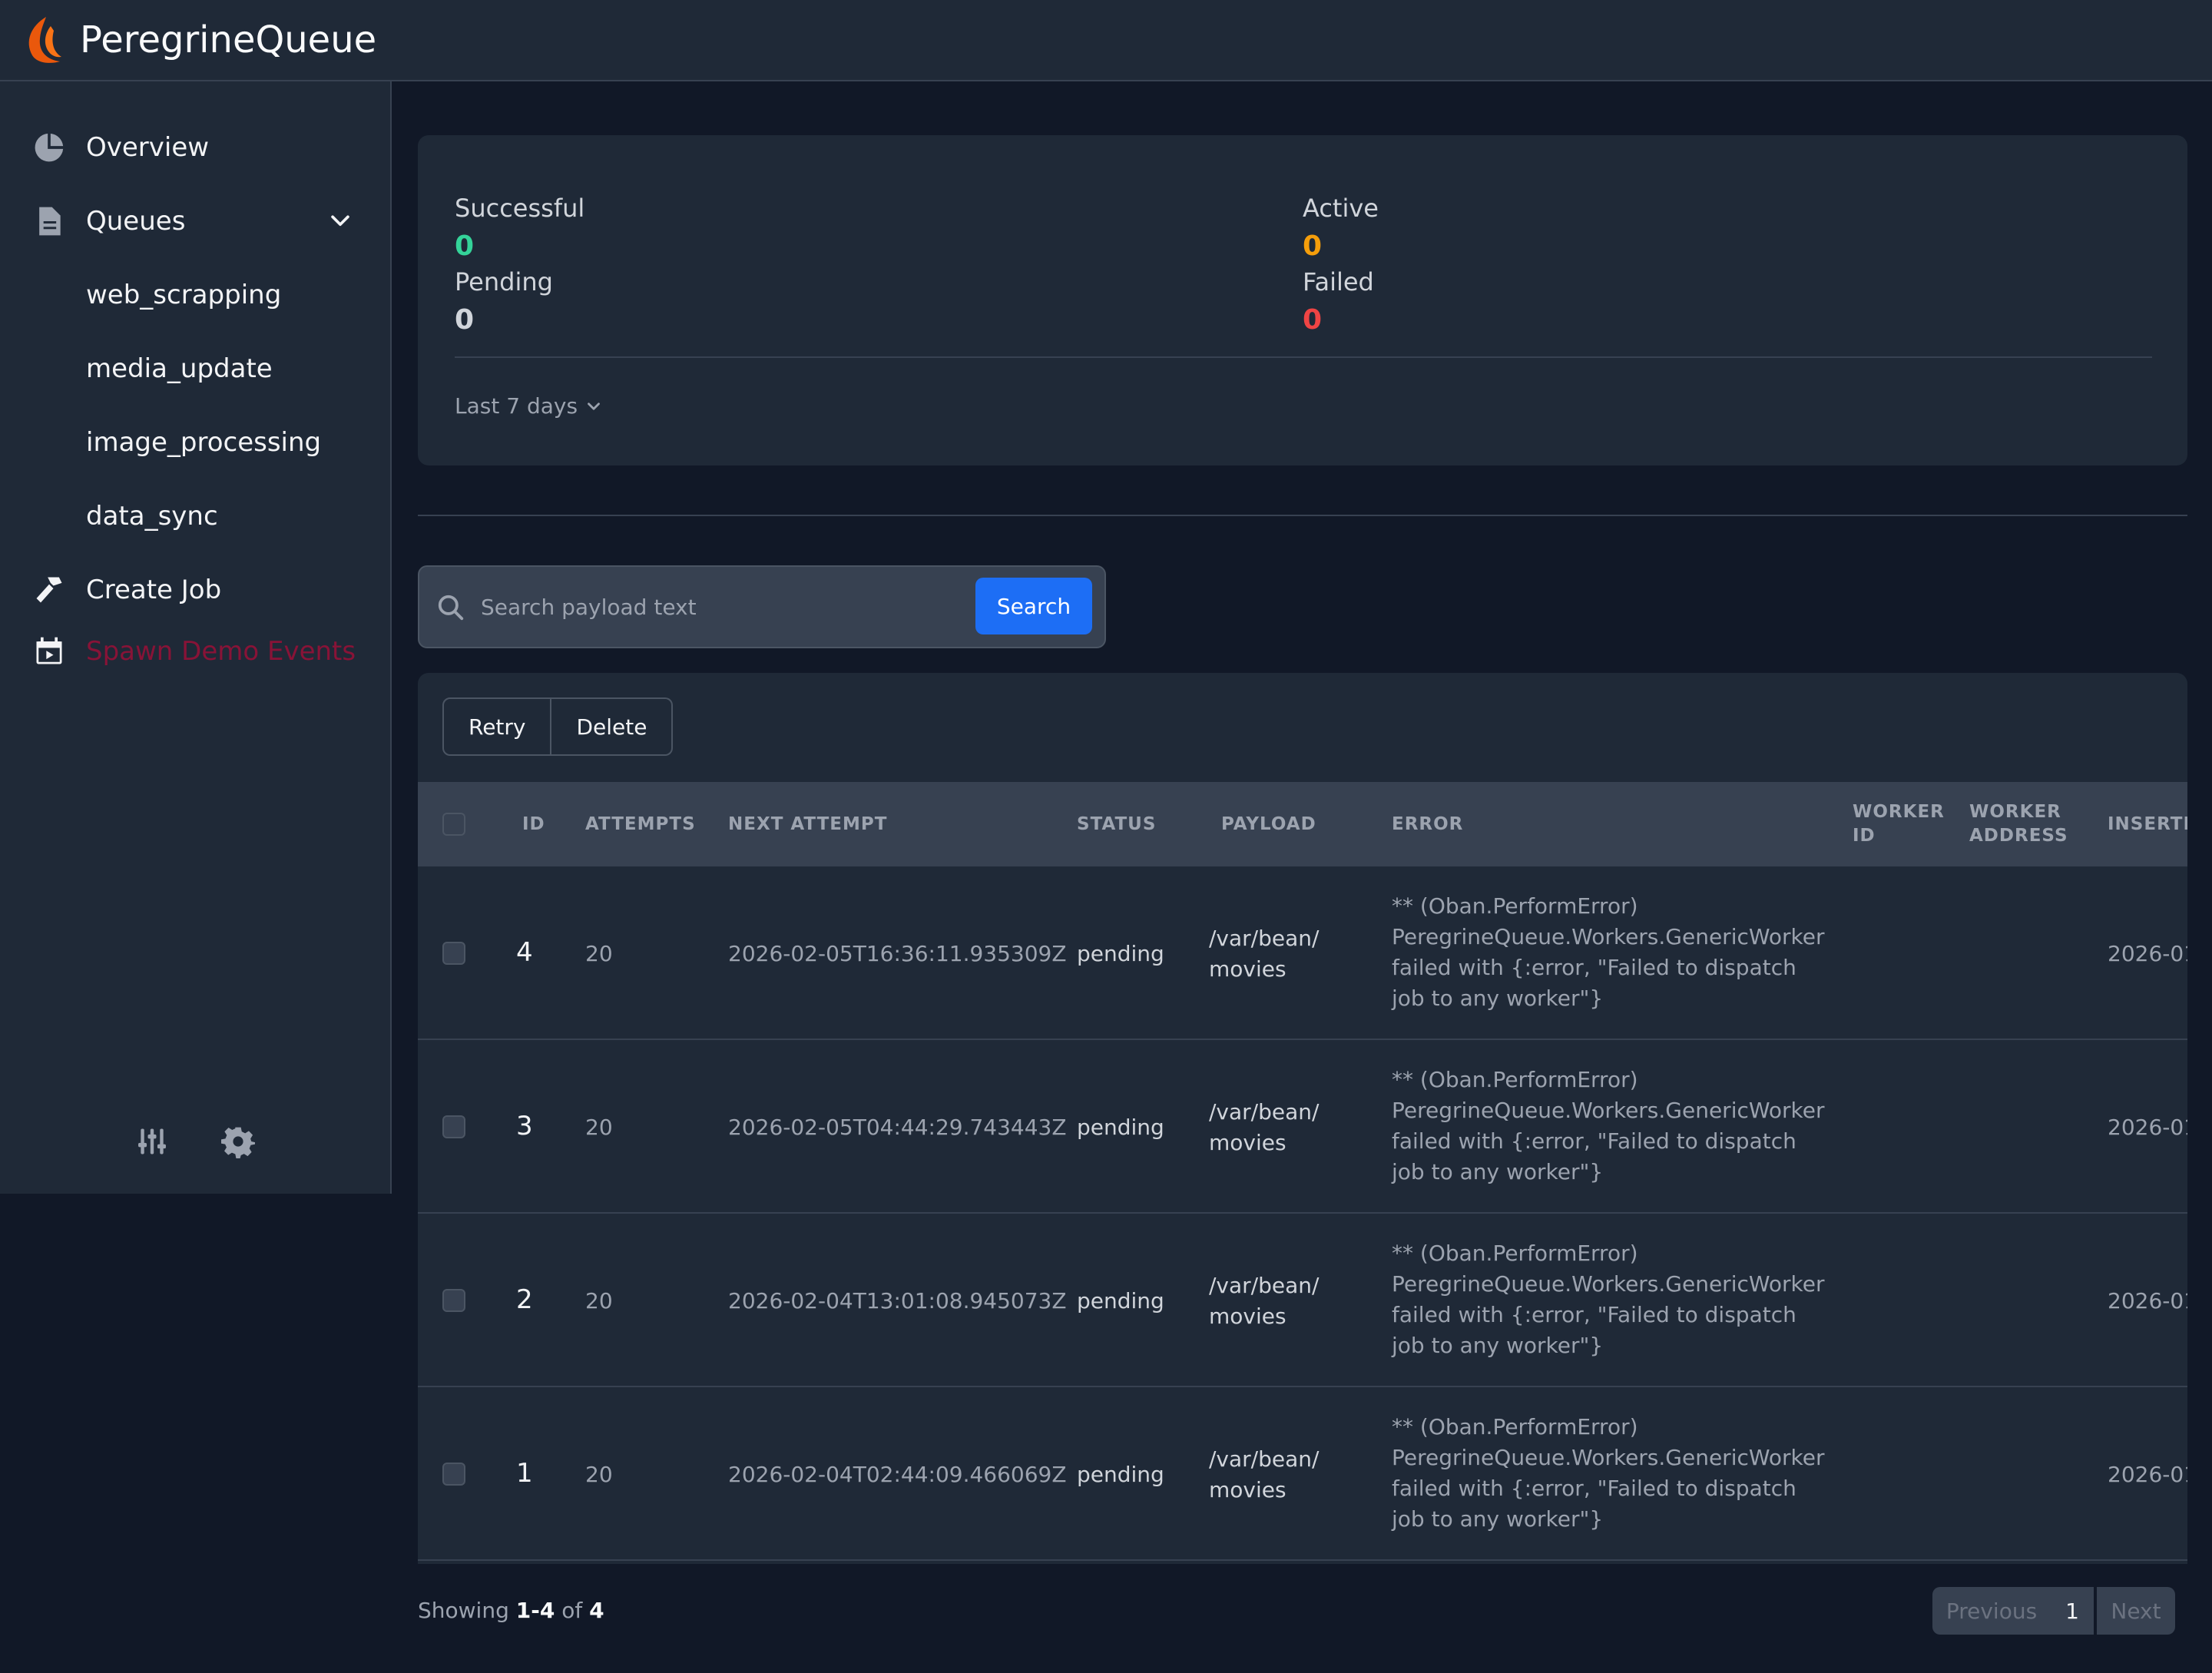 Image resolution: width=2212 pixels, height=1673 pixels. I want to click on sidebar-item-image-processing: image_processing, so click(196, 442).